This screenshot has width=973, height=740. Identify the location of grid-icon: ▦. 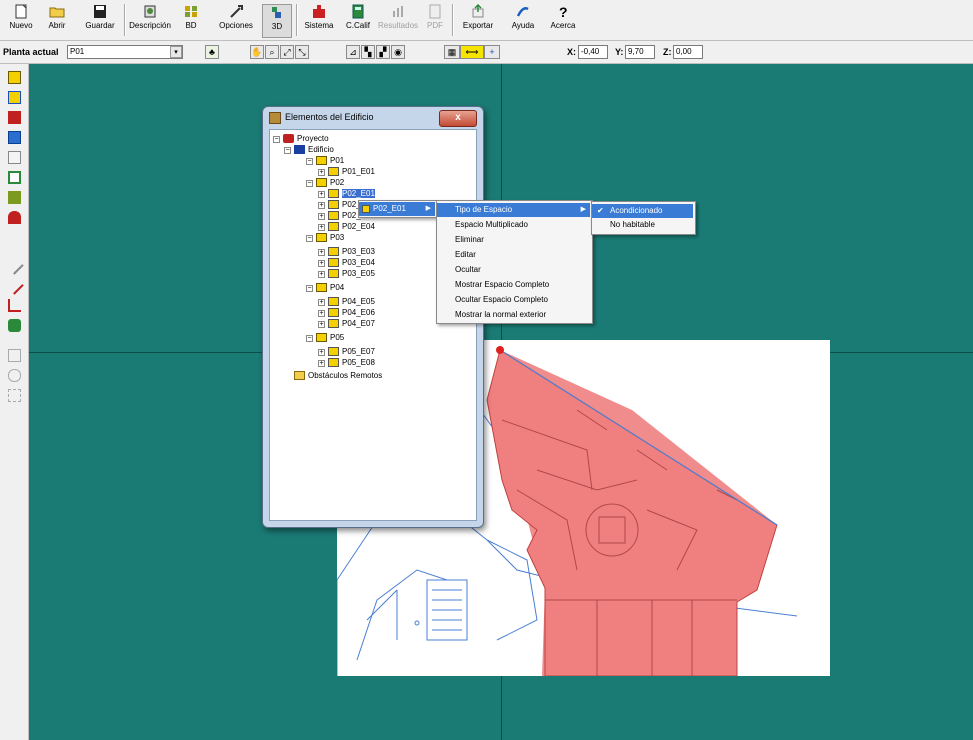
(452, 52).